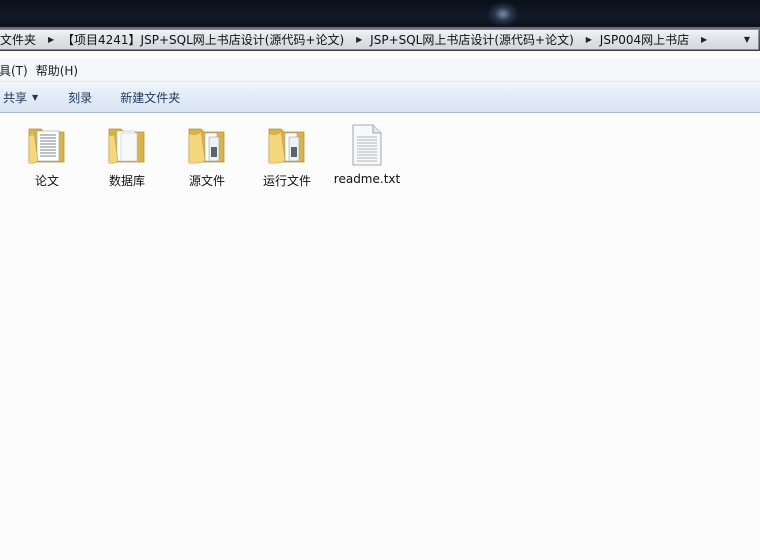  I want to click on file-name: readme.txt, so click(367, 179).